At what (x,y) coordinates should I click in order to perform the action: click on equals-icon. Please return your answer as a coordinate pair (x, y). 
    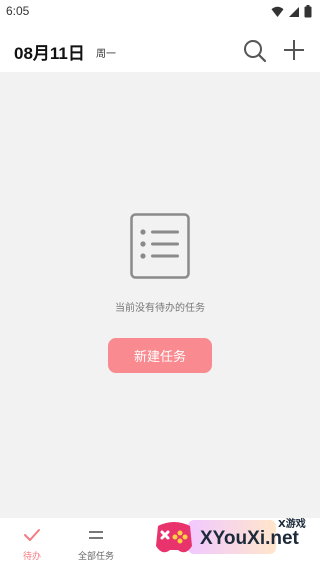
    Looking at the image, I should click on (96, 535).